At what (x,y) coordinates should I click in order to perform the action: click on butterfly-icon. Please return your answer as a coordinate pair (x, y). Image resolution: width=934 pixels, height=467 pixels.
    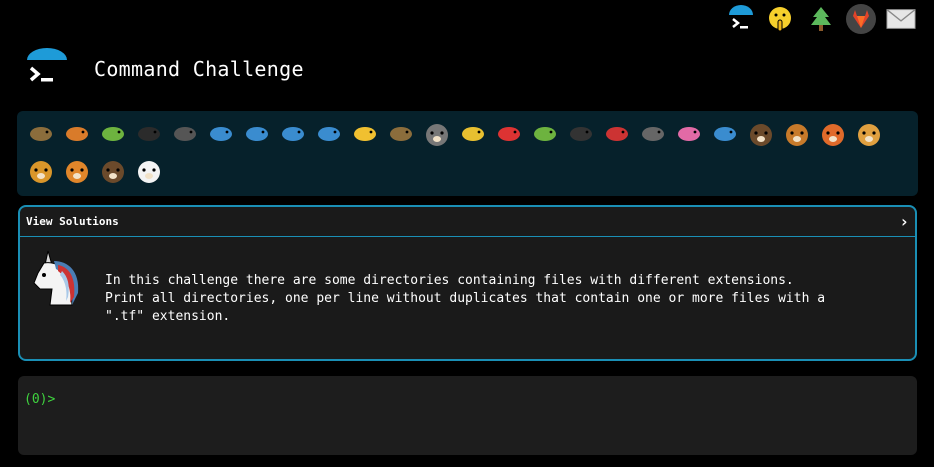
    Looking at the image, I should click on (77, 134).